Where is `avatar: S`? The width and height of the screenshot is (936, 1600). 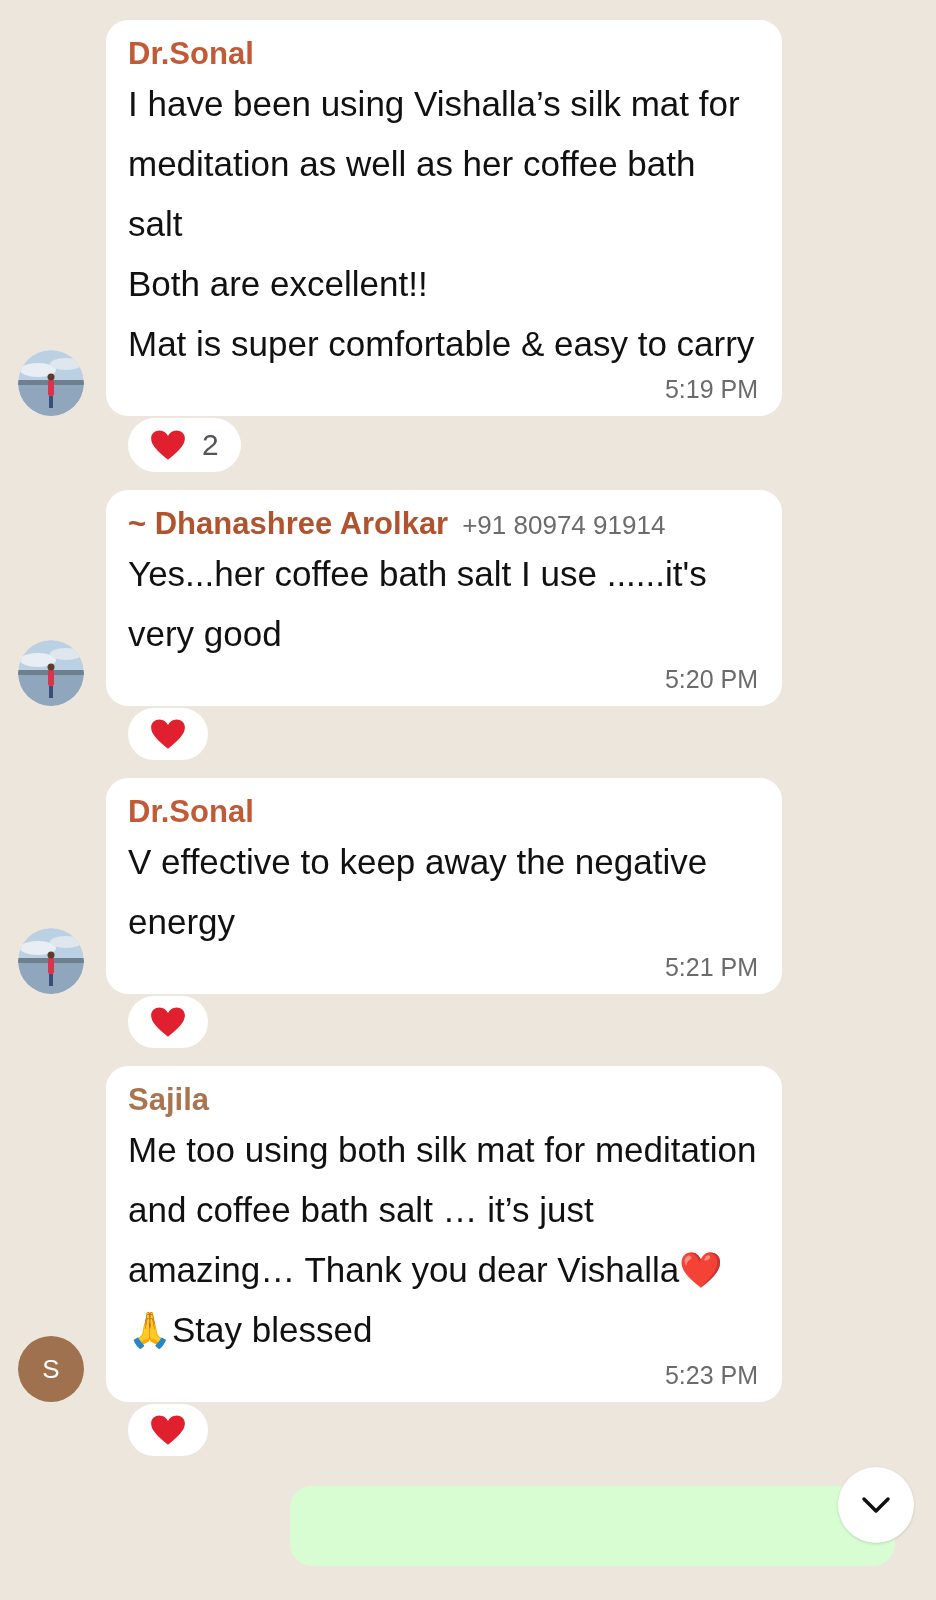 avatar: S is located at coordinates (51, 1369).